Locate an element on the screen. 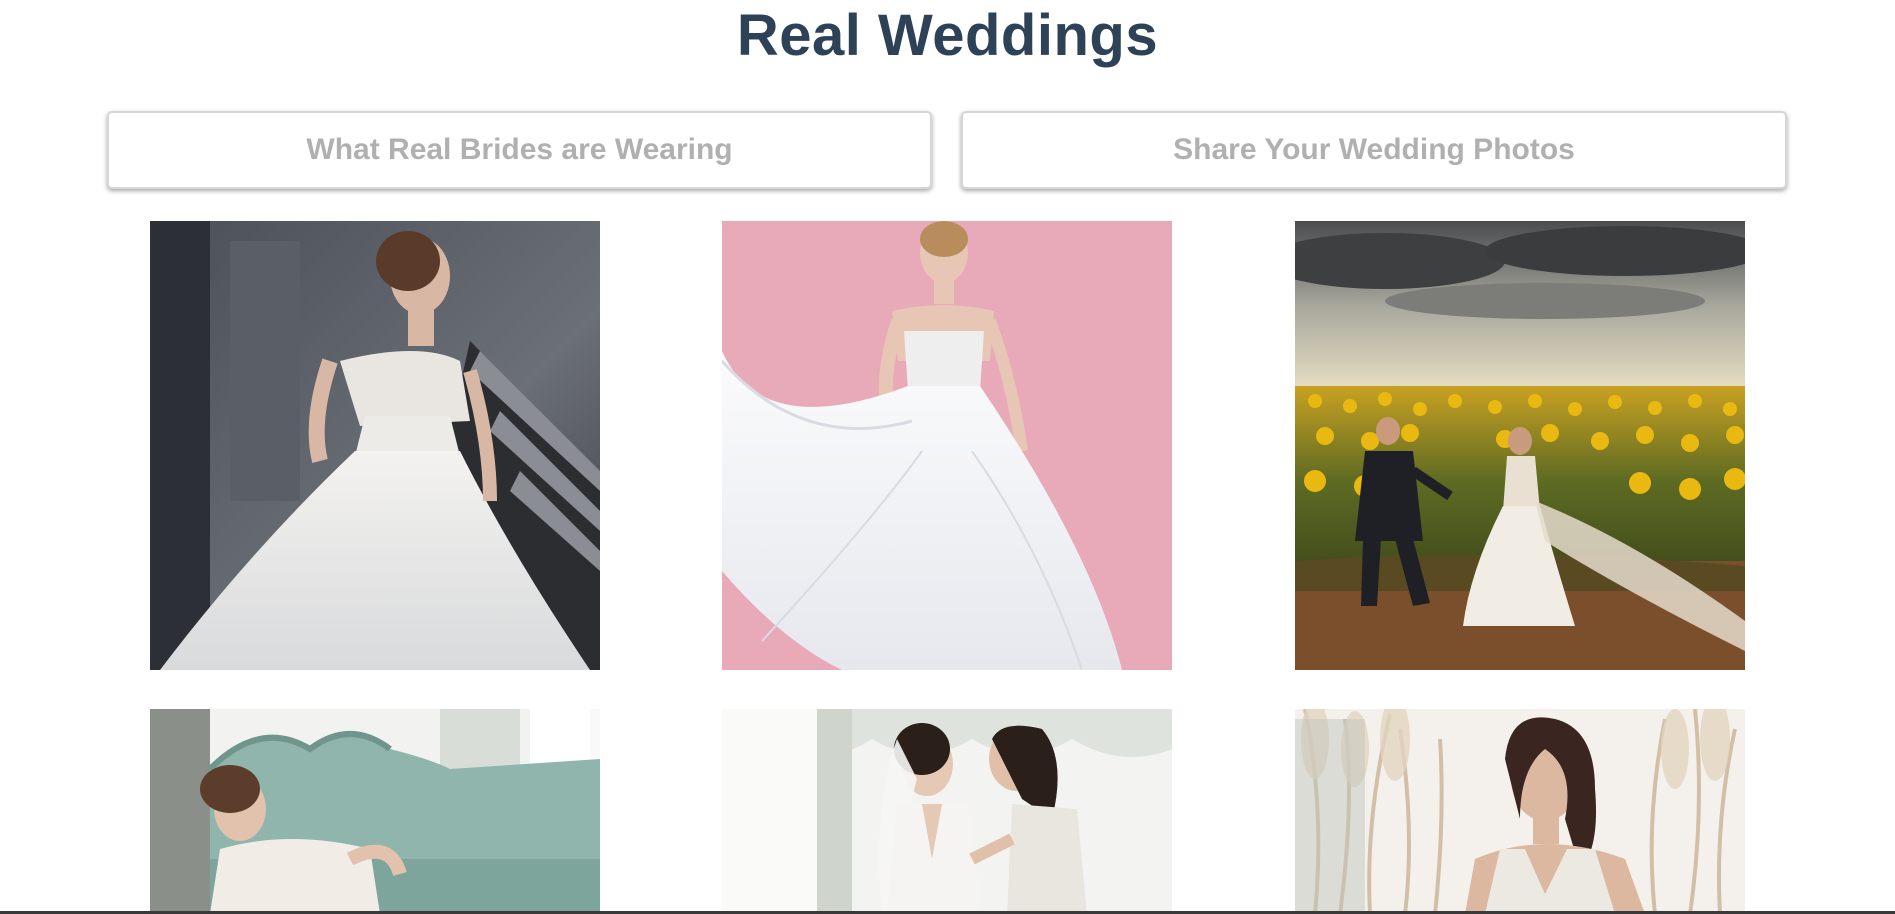 The width and height of the screenshot is (1895, 914). bride-pampas-image is located at coordinates (1520, 811).